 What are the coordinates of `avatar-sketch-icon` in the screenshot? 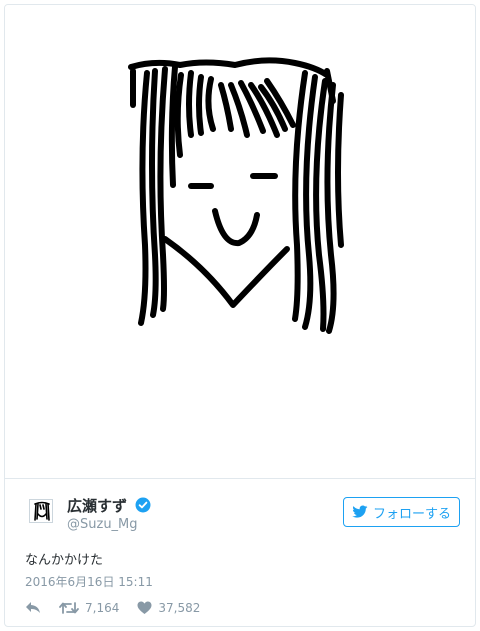 It's located at (42, 511).